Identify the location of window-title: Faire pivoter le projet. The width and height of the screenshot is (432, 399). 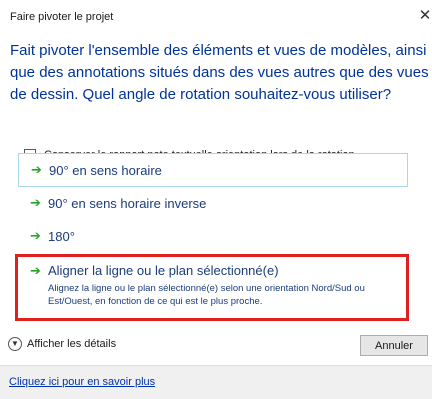
(62, 17).